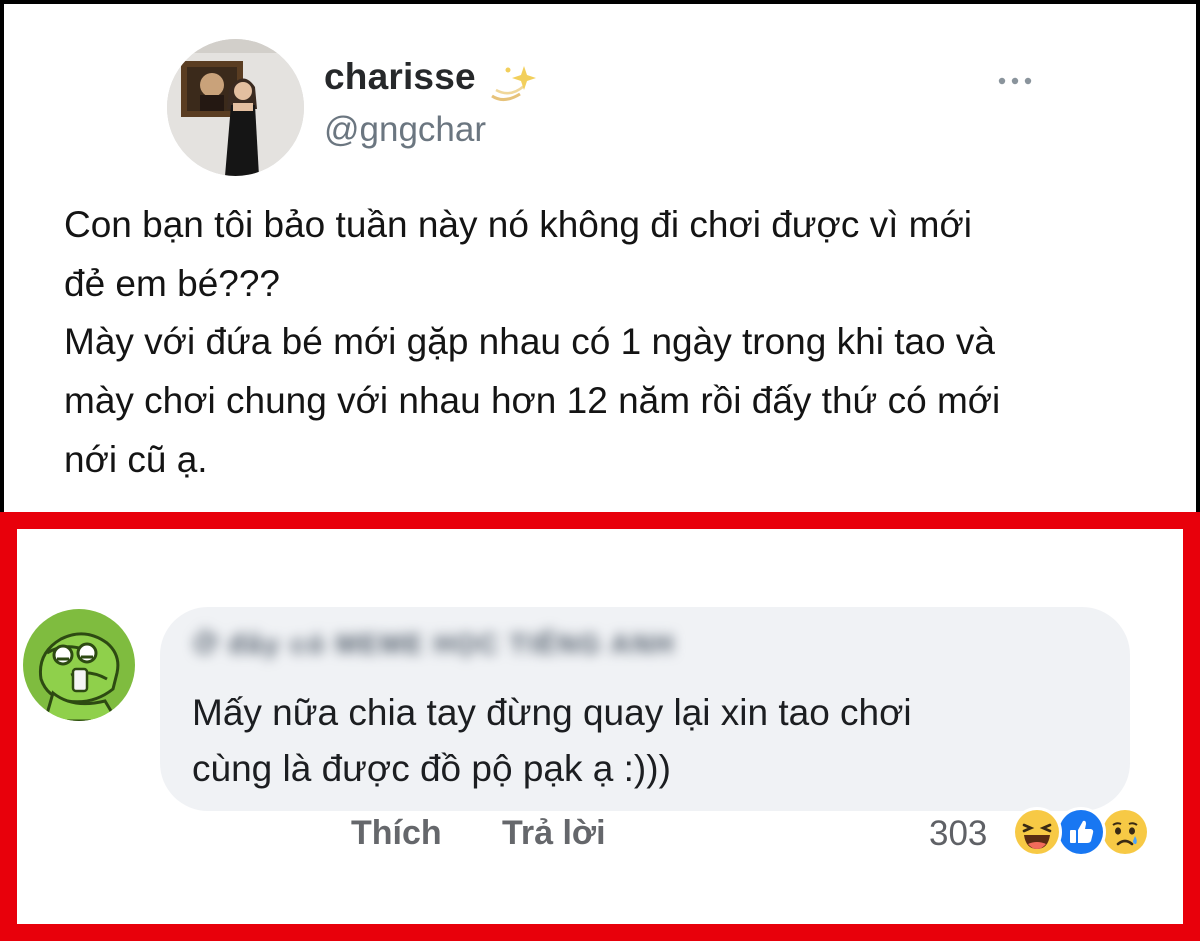 This screenshot has height=941, width=1200. Describe the element at coordinates (136, 459) in the screenshot. I see `tweet-line: nới cũ ạ.` at that location.